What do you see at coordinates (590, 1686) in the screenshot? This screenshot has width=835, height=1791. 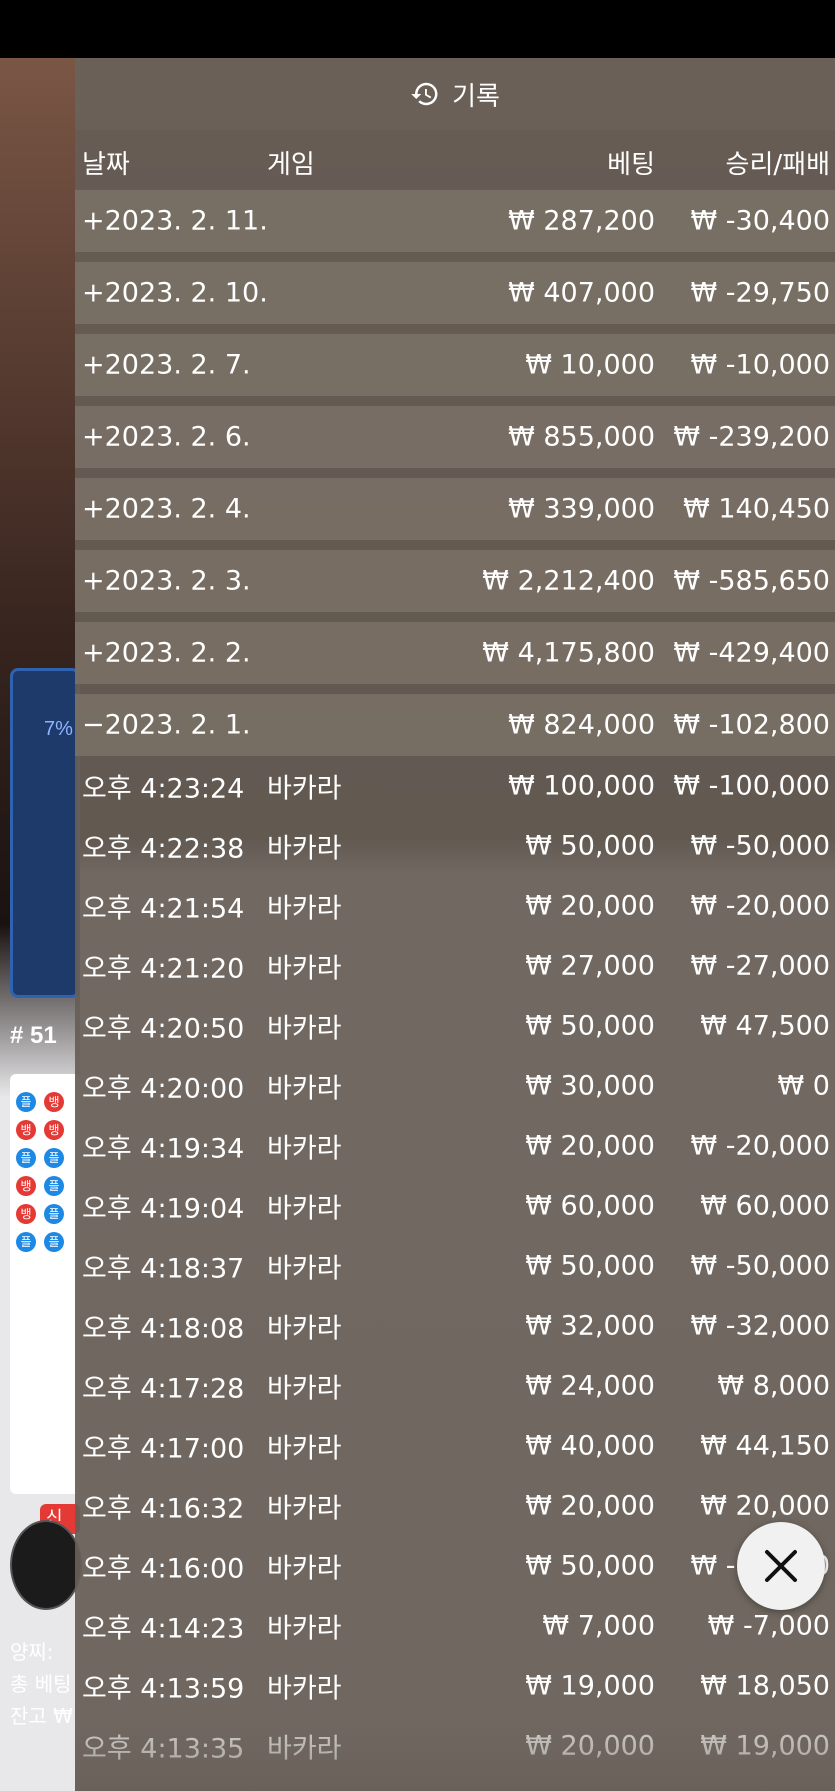 I see `tx-bet: ₩ 19,000` at bounding box center [590, 1686].